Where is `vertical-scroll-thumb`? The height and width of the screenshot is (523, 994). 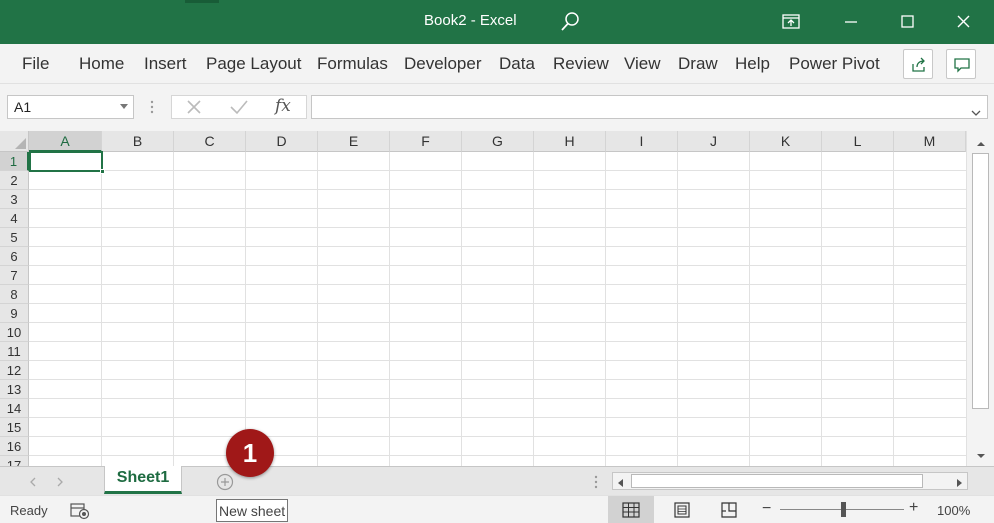 vertical-scroll-thumb is located at coordinates (980, 281).